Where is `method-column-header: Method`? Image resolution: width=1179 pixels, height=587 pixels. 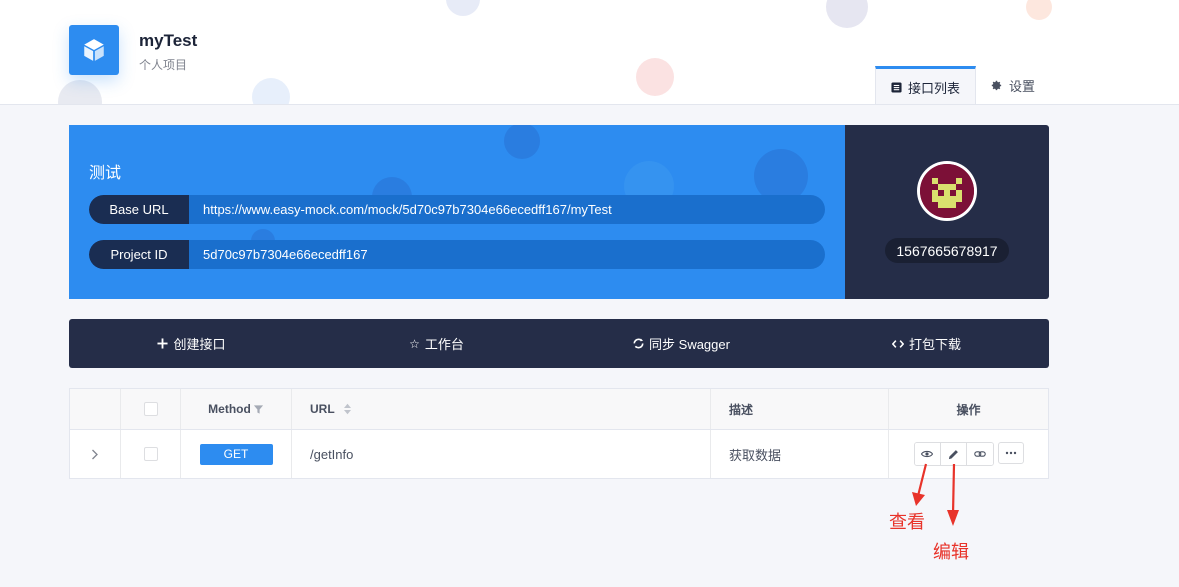
method-column-header: Method is located at coordinates (236, 409).